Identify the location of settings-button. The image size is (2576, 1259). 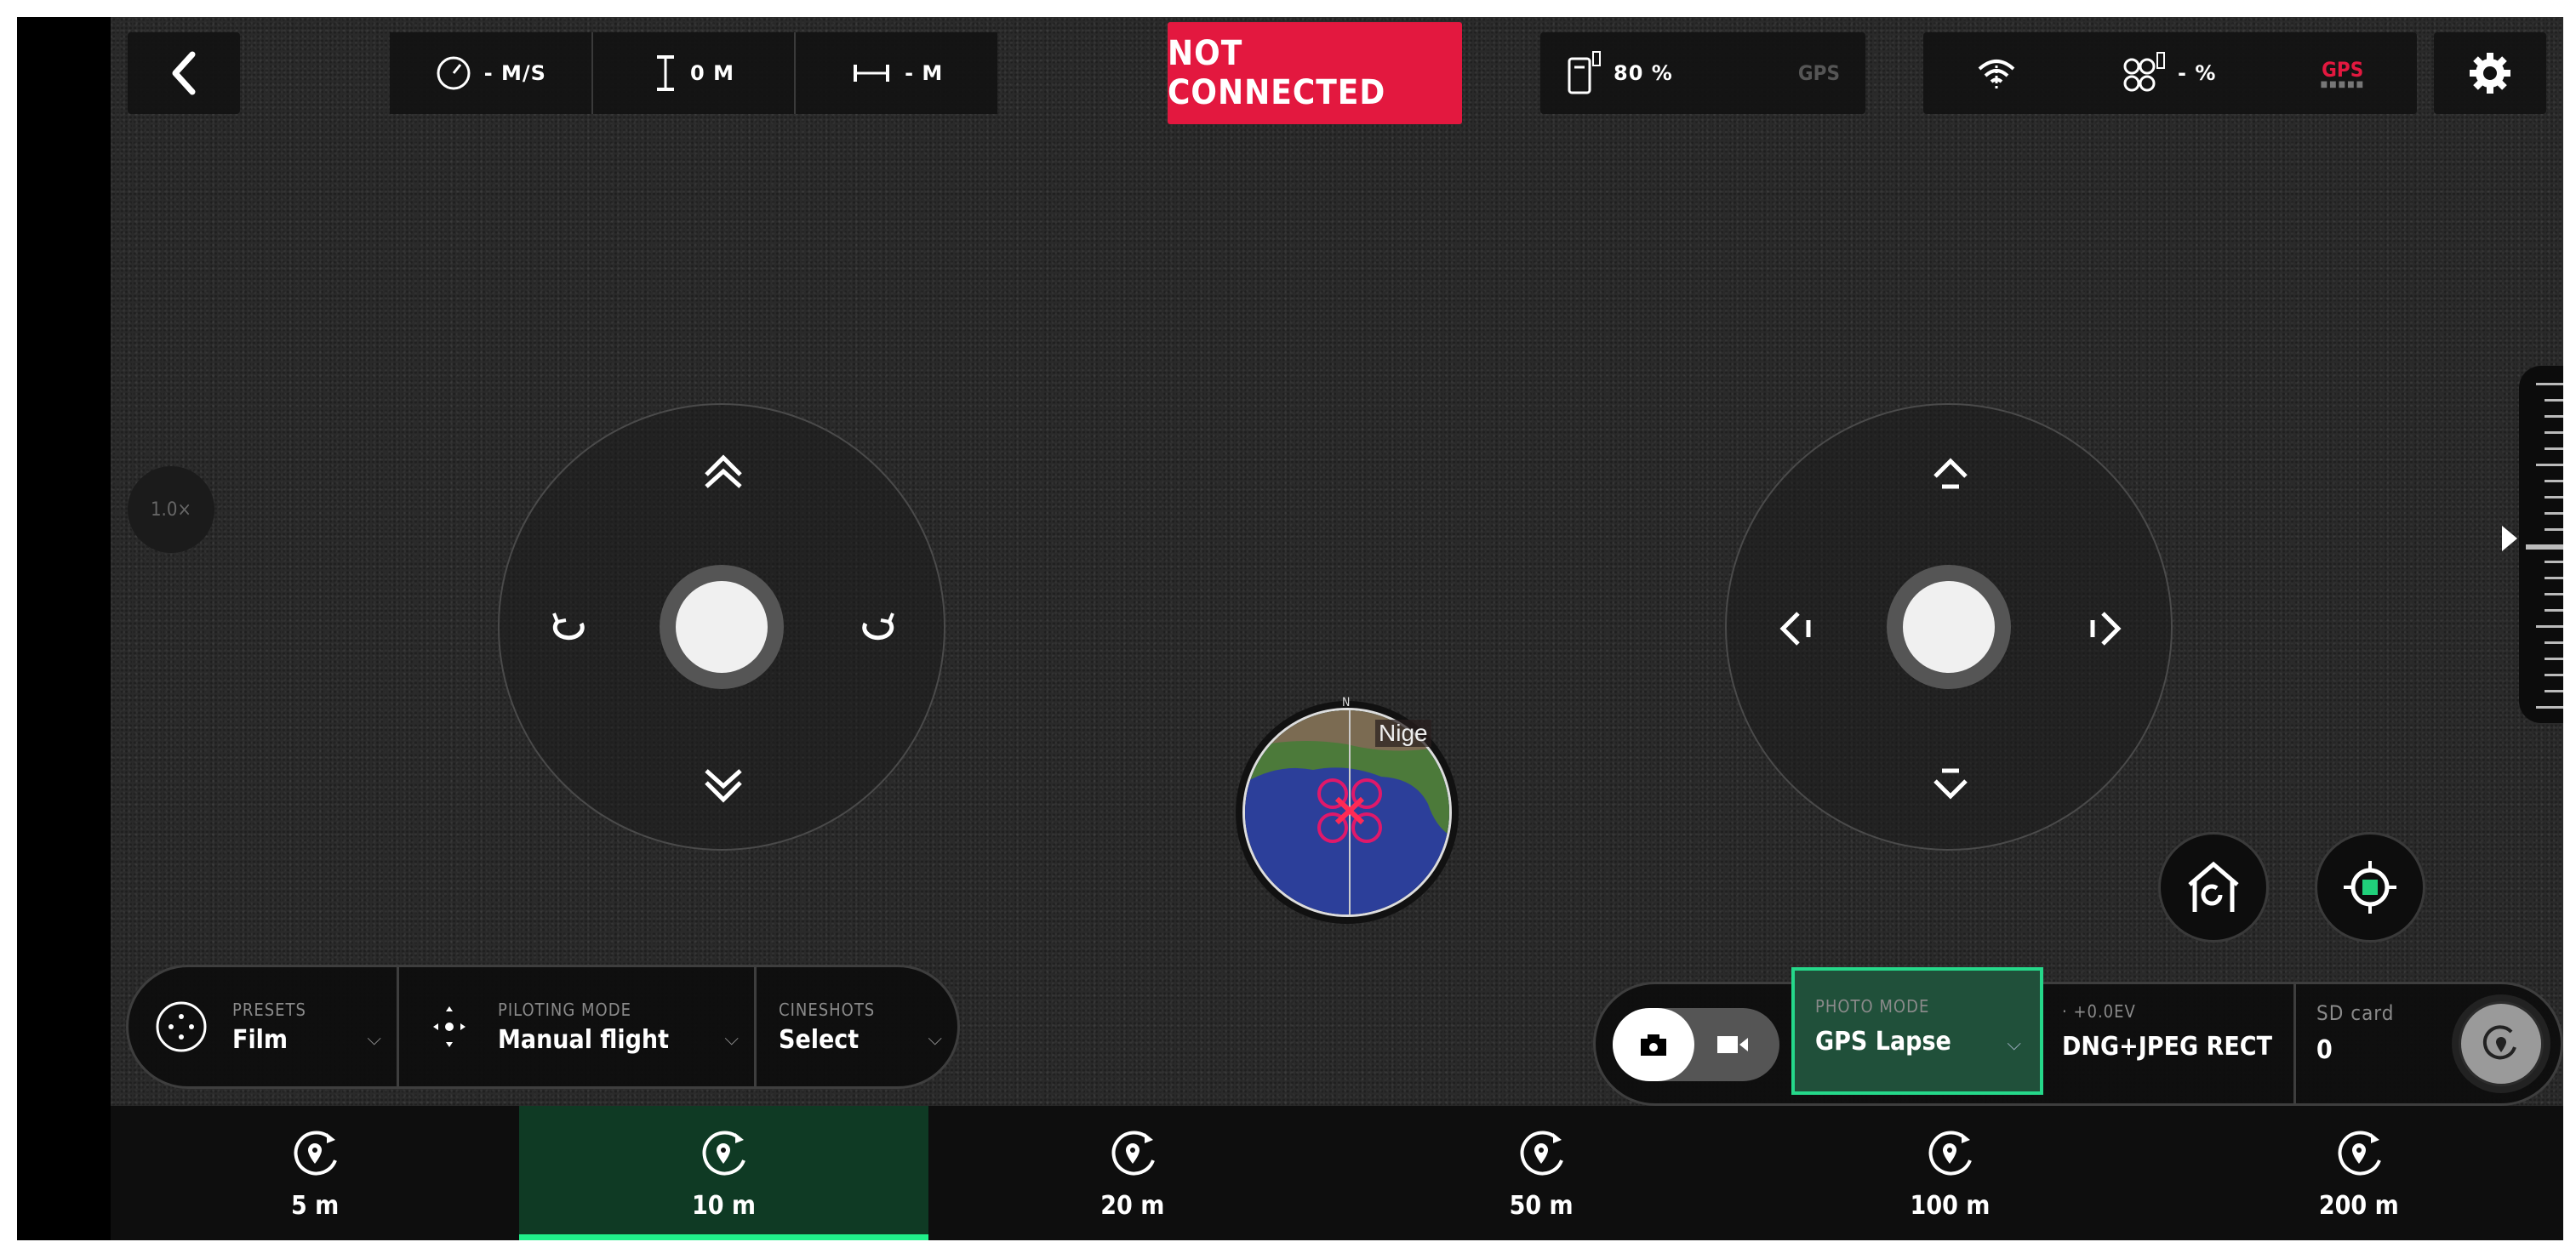
(2490, 73).